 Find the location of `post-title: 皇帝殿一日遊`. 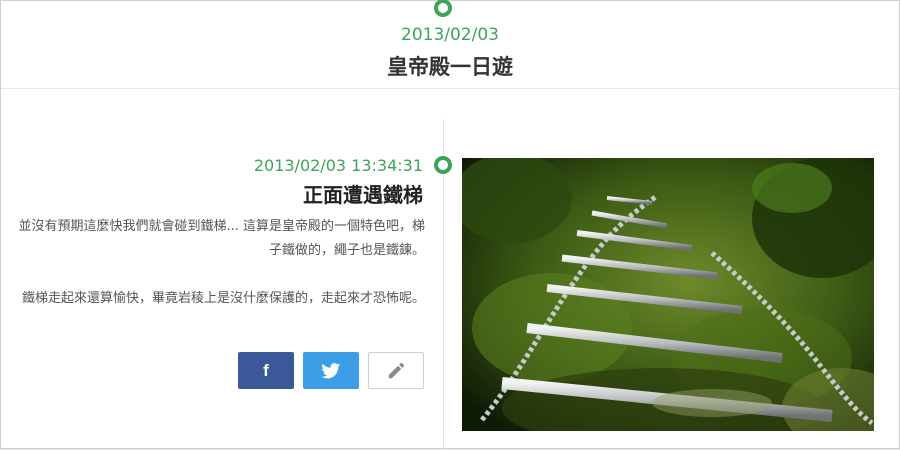

post-title: 皇帝殿一日遊 is located at coordinates (450, 67).